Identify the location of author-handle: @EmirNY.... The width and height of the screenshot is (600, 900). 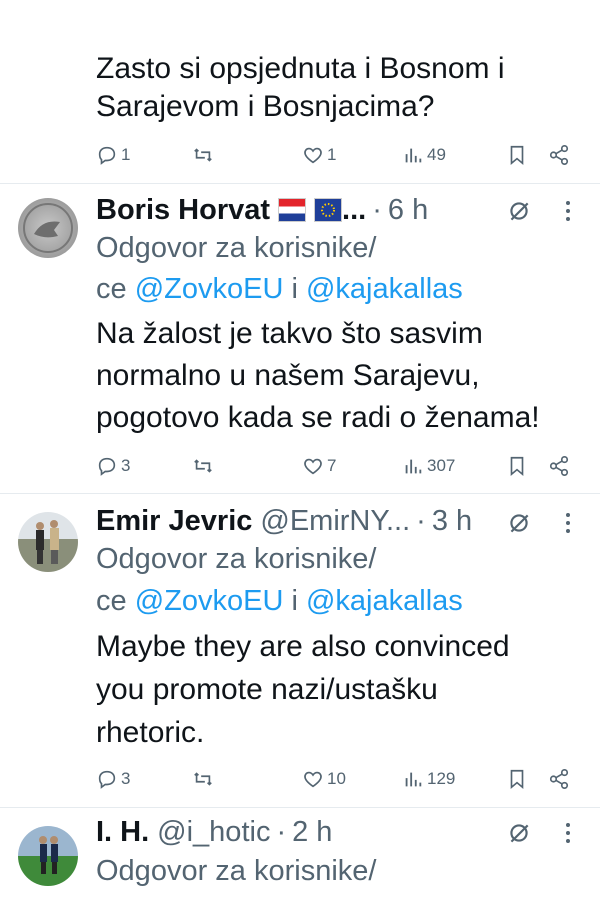
(335, 521).